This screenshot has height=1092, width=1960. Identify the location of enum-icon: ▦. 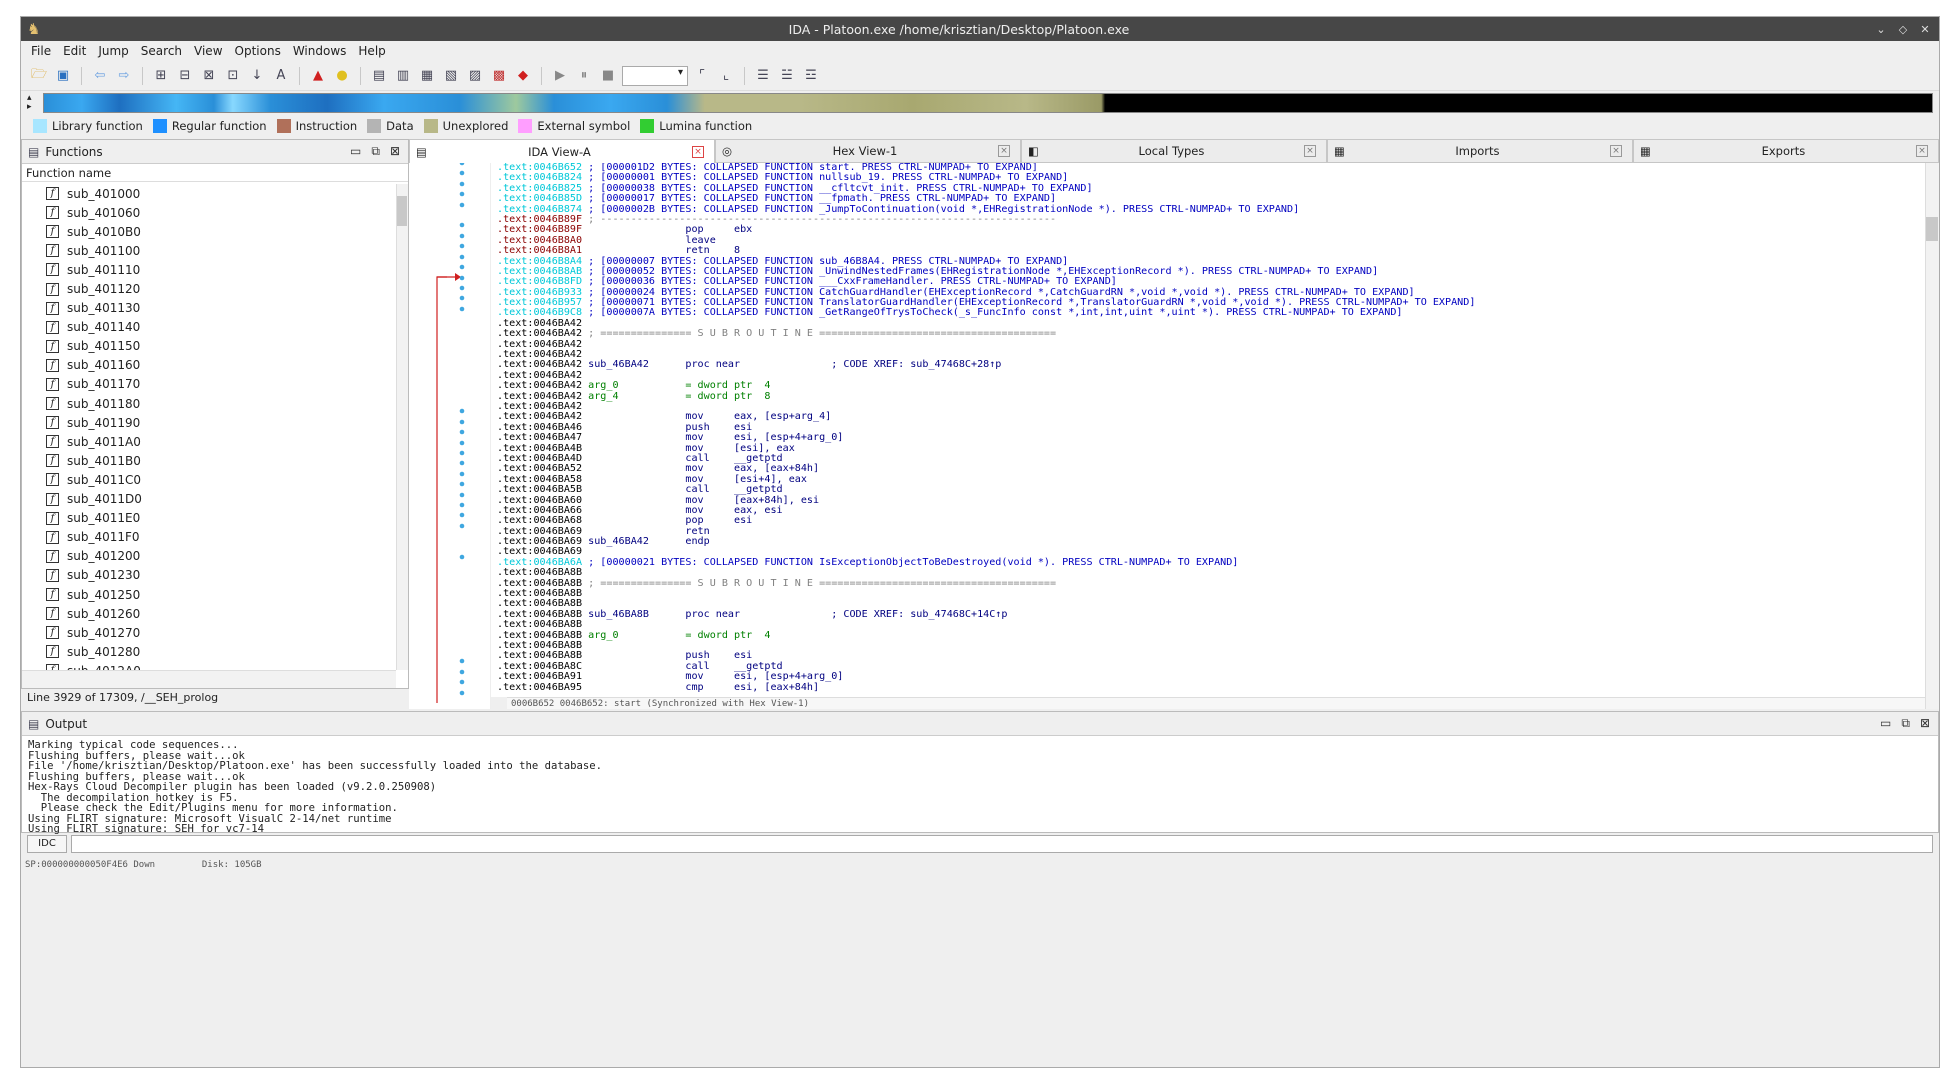
(427, 76).